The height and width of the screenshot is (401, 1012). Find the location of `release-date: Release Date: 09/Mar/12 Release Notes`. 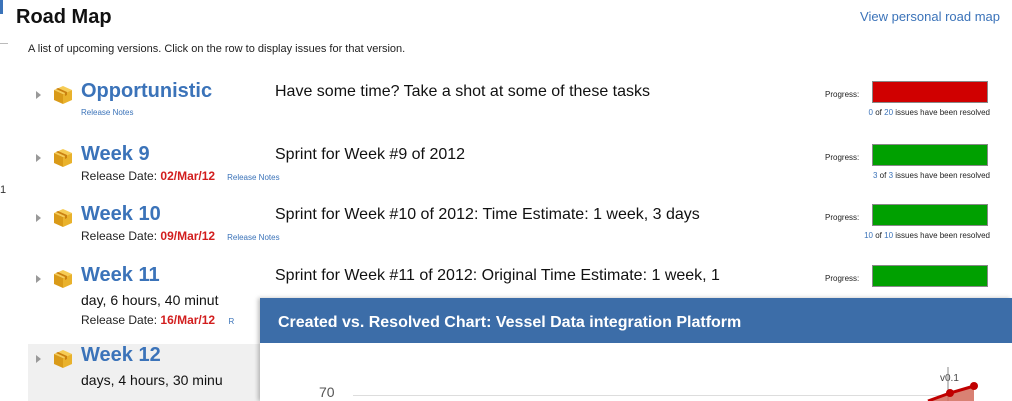

release-date: Release Date: 09/Mar/12 Release Notes is located at coordinates (180, 236).